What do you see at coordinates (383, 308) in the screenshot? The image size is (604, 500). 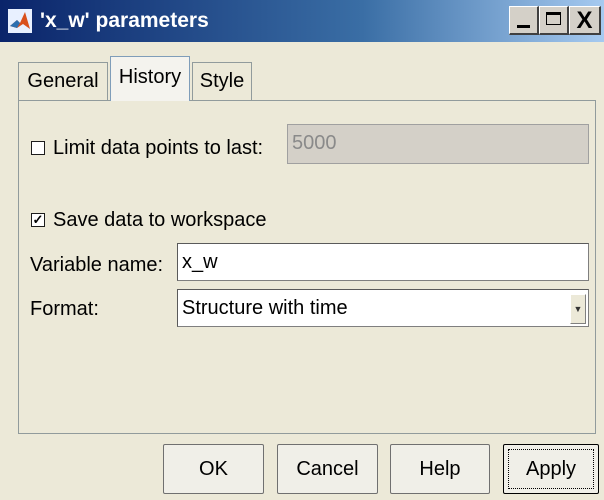 I see `format-dropdown: Structure with time ▼` at bounding box center [383, 308].